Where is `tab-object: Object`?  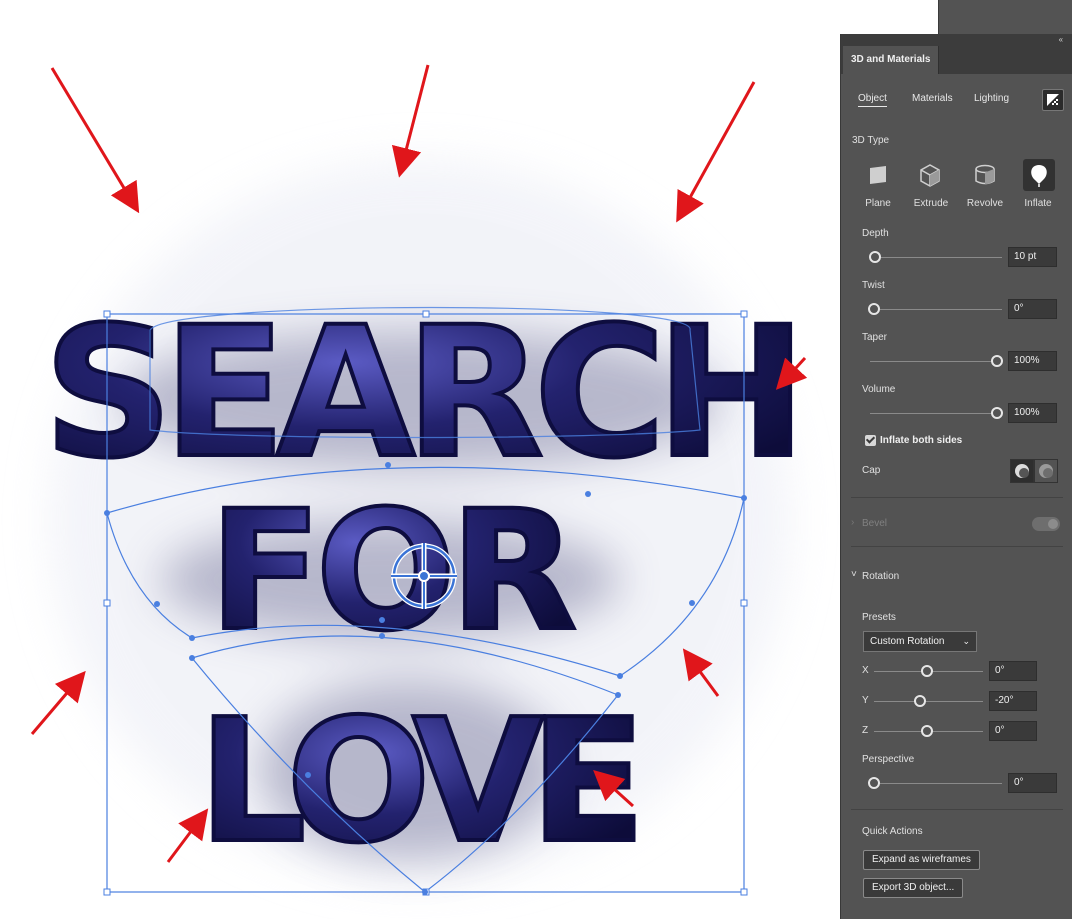 tab-object: Object is located at coordinates (872, 100).